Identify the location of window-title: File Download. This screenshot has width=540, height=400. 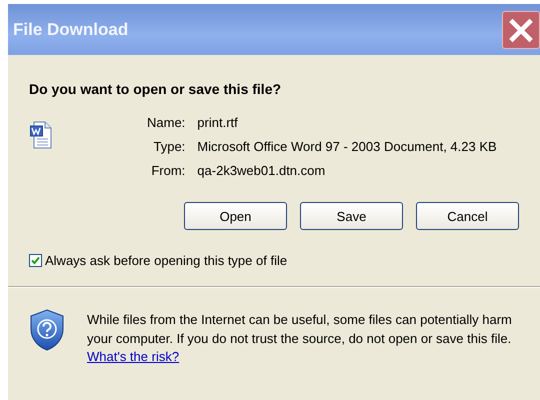
(70, 30).